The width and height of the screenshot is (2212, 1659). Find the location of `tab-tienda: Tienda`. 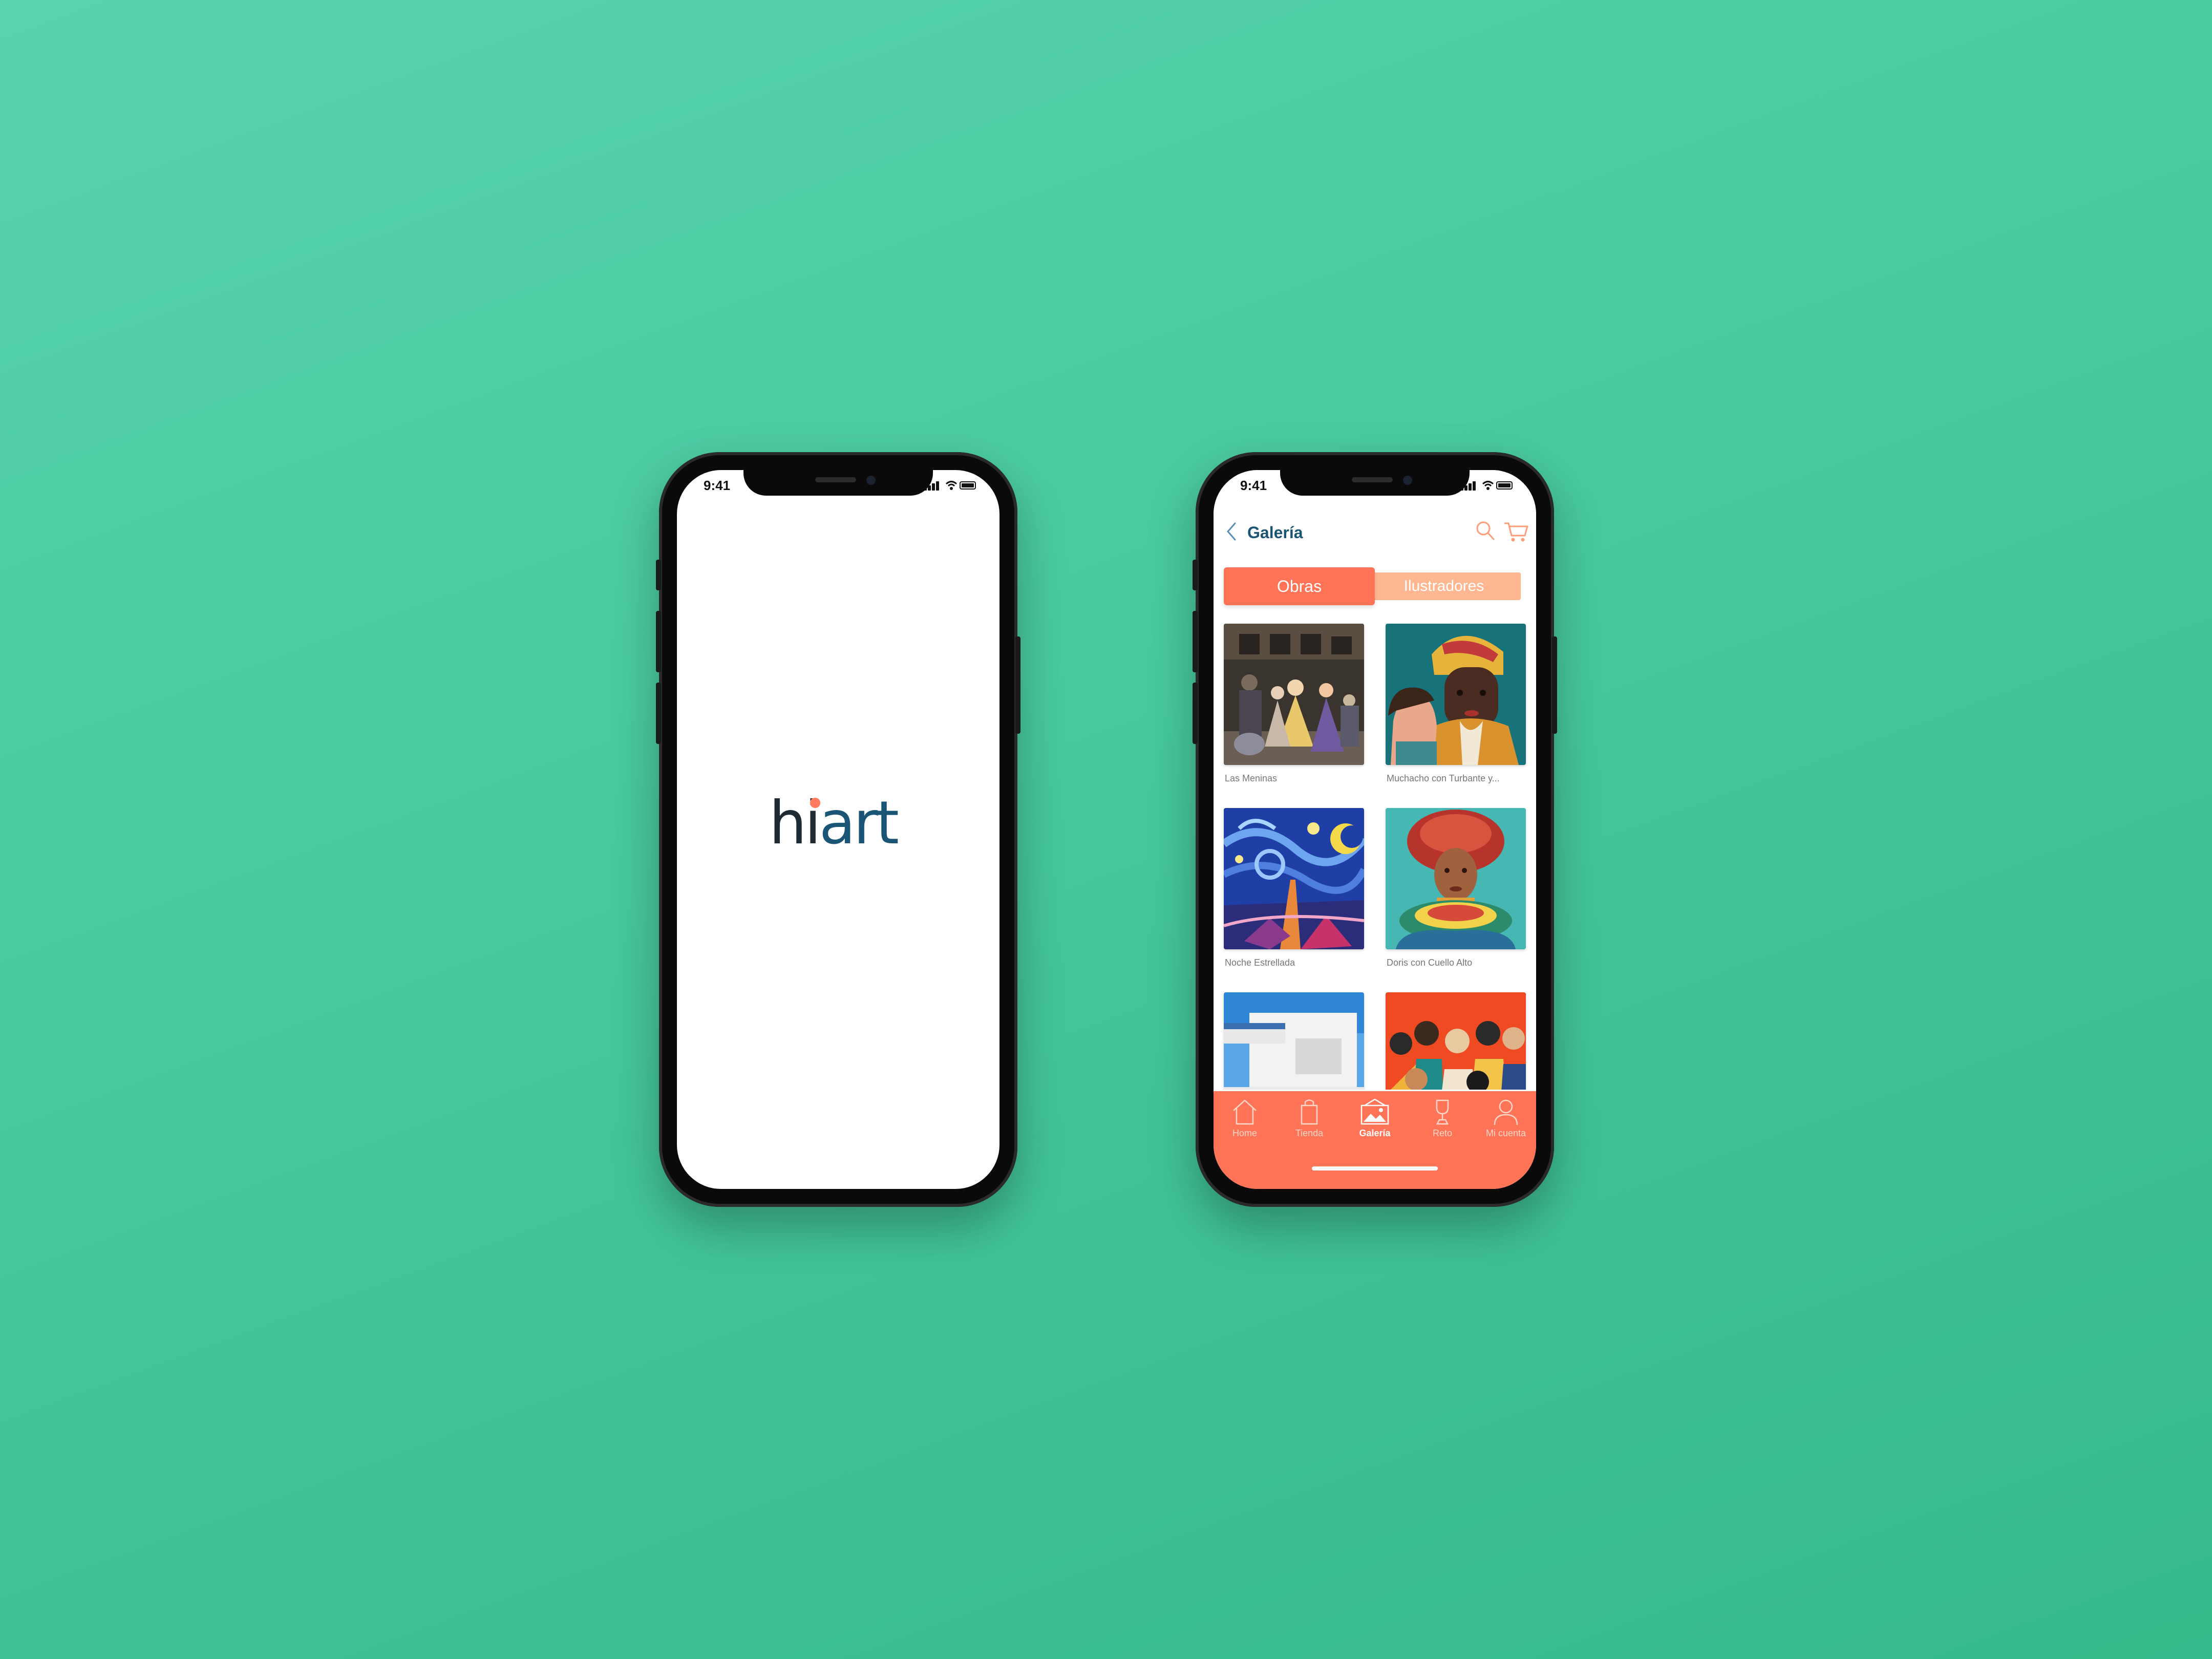

tab-tienda: Tienda is located at coordinates (1309, 1122).